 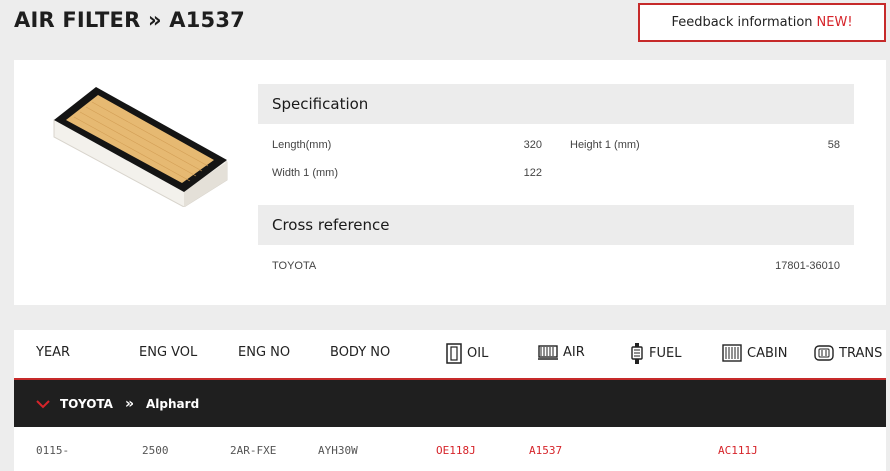 What do you see at coordinates (305, 173) in the screenshot?
I see `spec-label-width: Width 1 (mm)` at bounding box center [305, 173].